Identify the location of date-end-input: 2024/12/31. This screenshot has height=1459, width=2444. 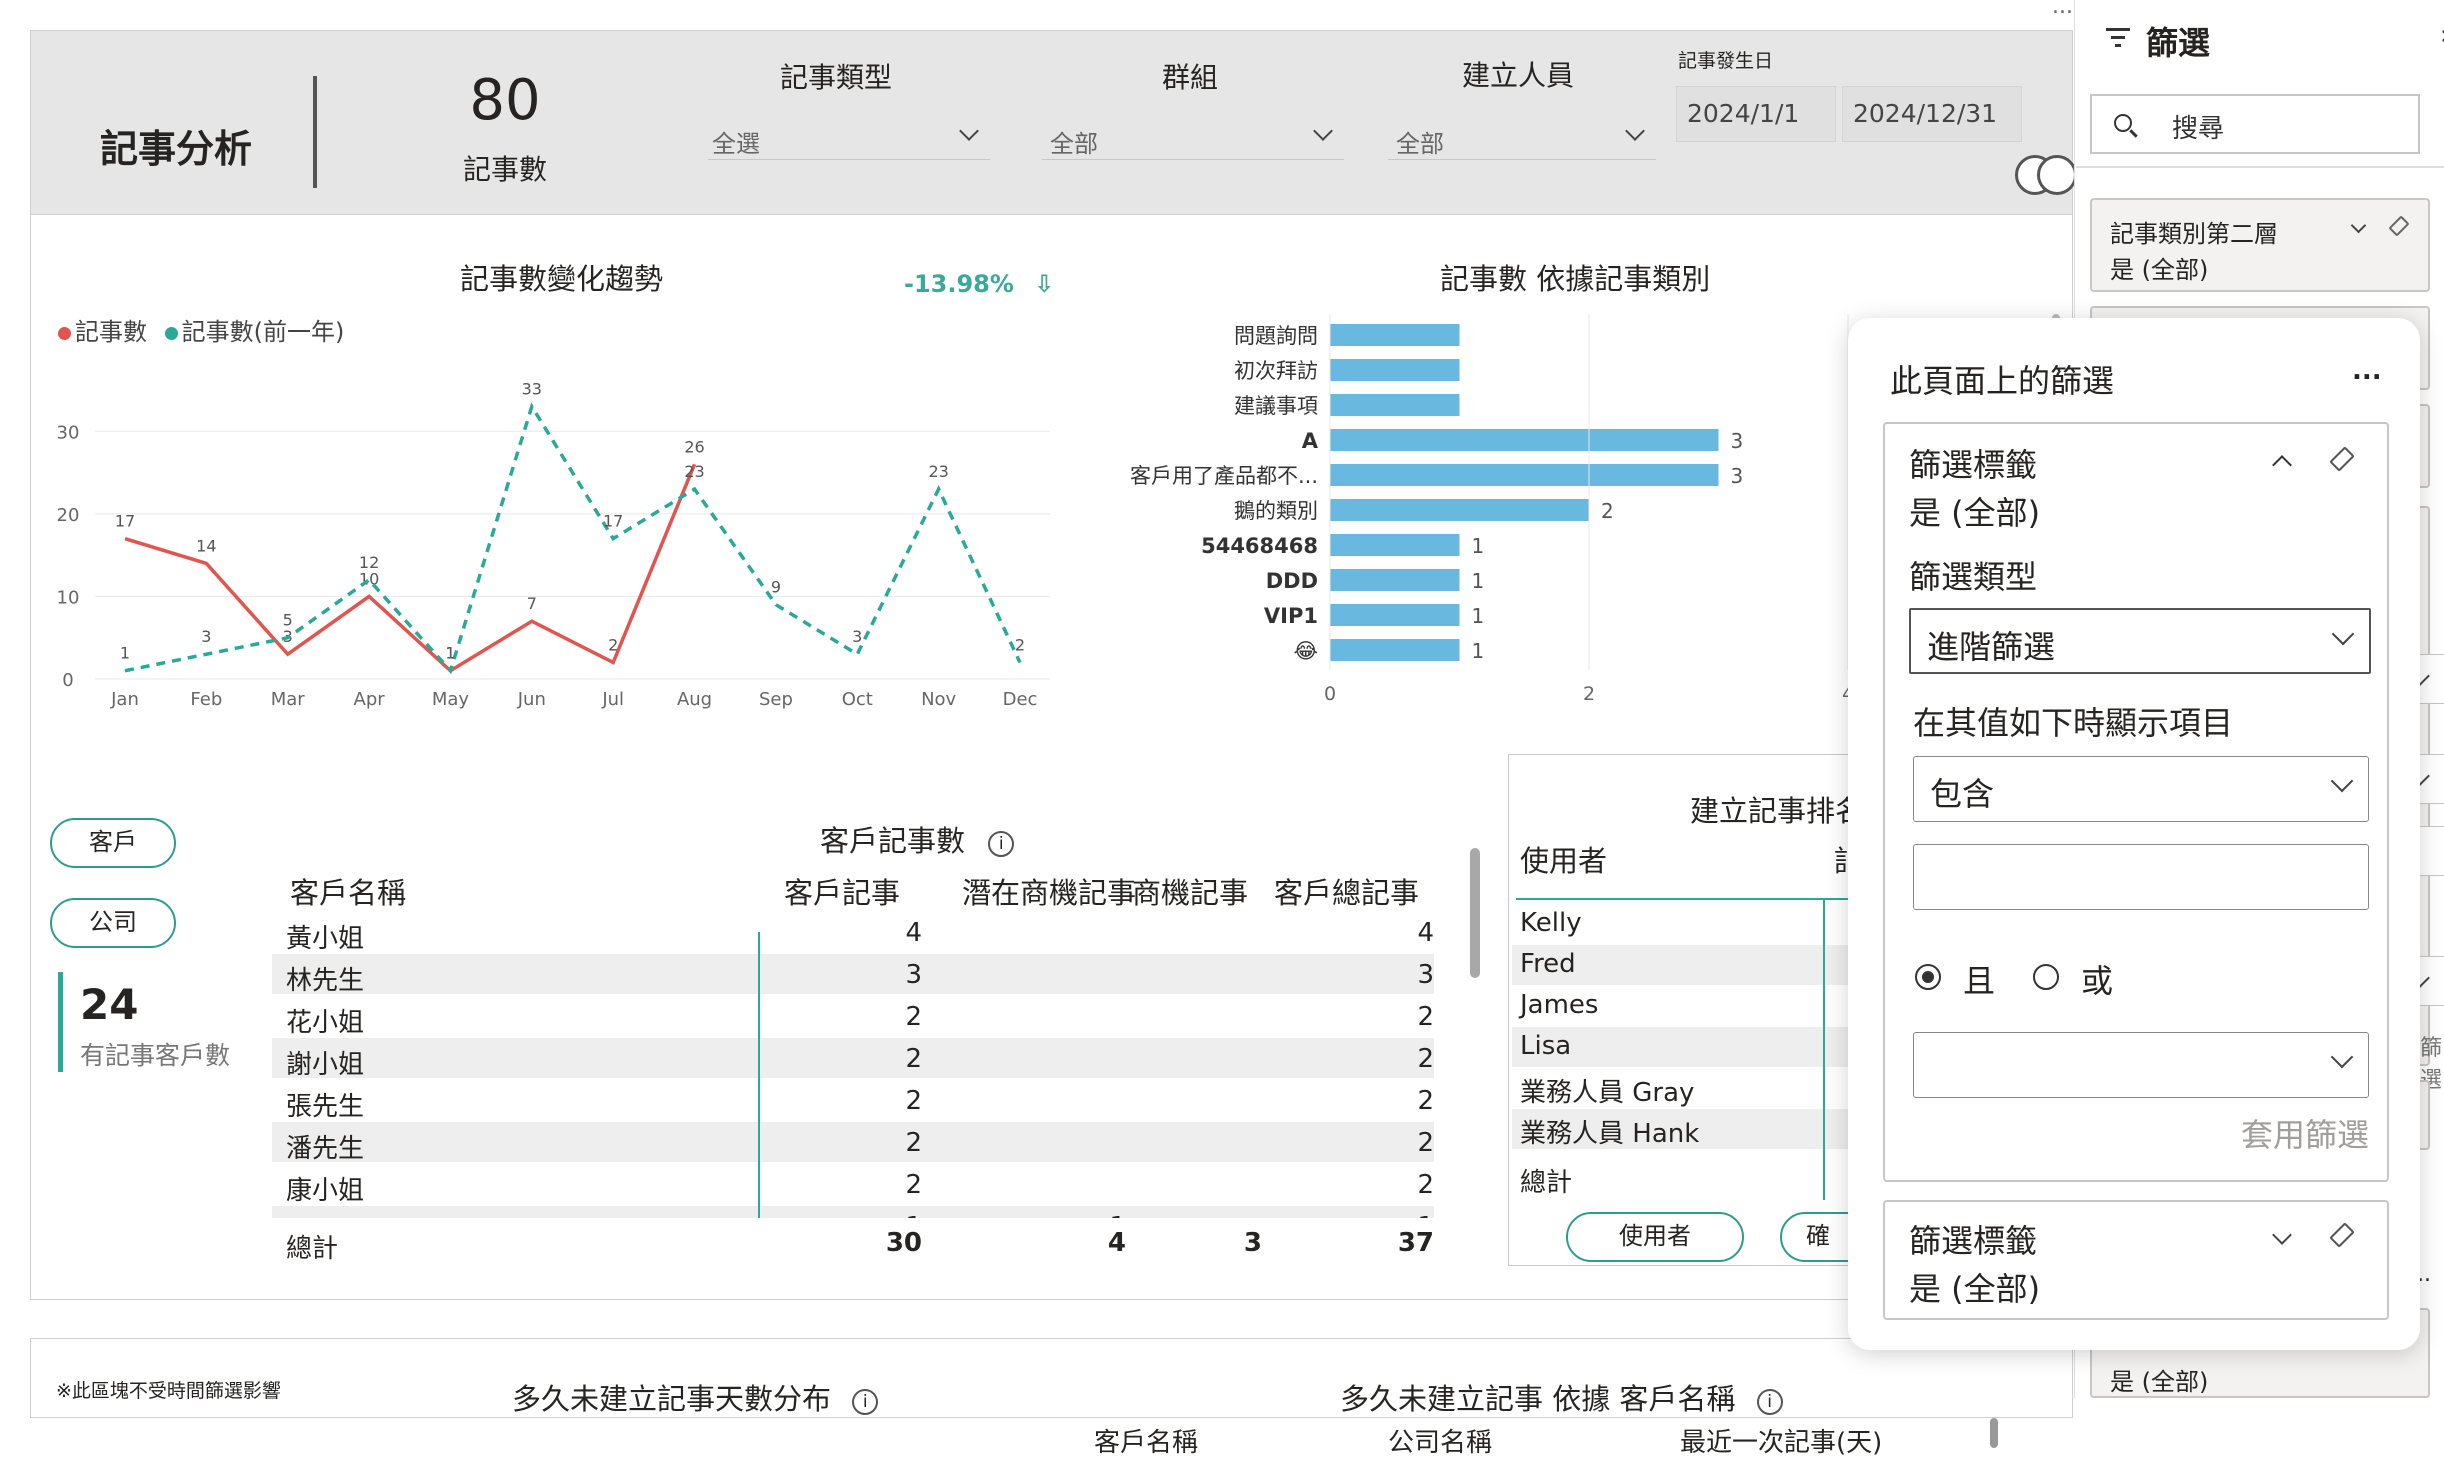
(1932, 114).